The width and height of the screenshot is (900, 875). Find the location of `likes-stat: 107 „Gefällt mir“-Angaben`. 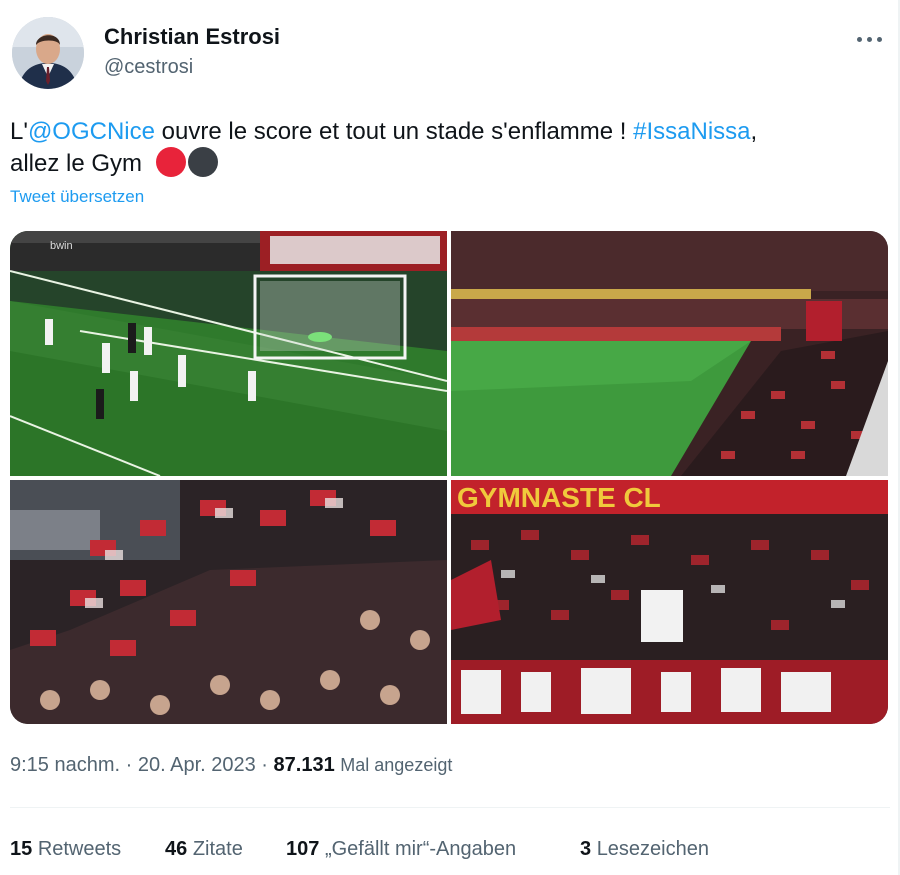

likes-stat: 107 „Gefällt mir“-Angaben is located at coordinates (401, 849).